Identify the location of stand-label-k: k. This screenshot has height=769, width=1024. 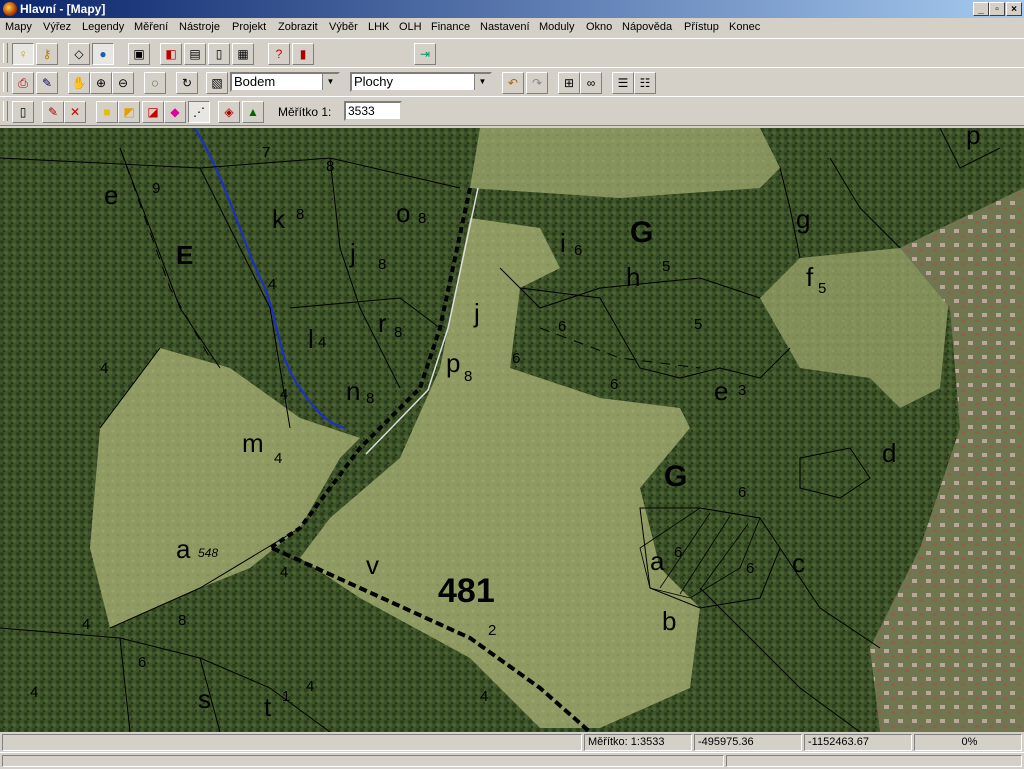
(278, 219).